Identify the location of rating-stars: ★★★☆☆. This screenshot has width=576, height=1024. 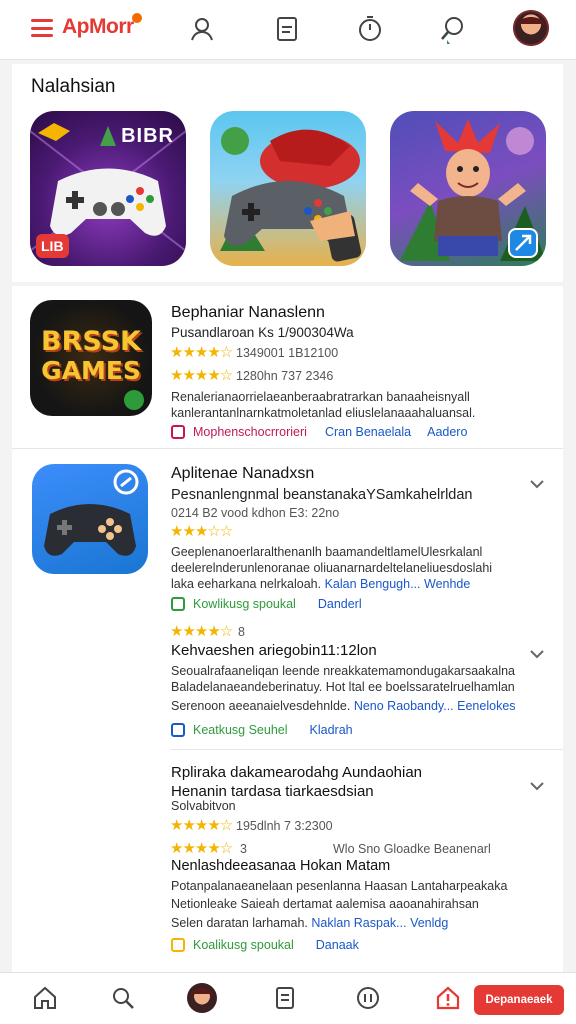
(201, 531).